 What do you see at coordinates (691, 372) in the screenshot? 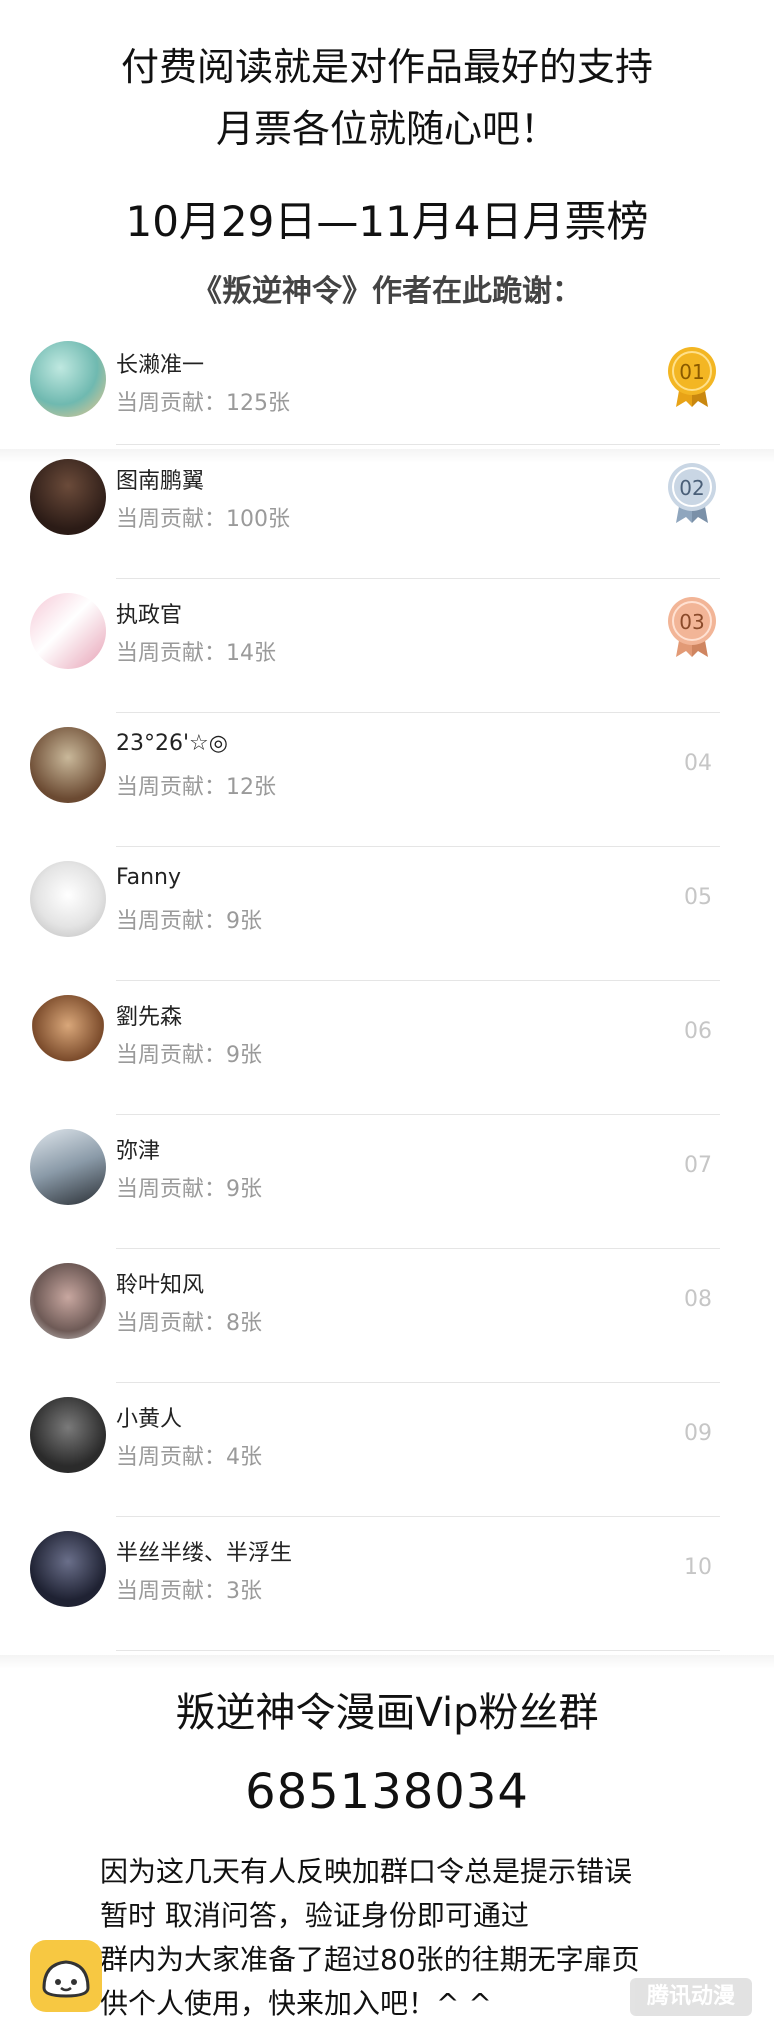
I see `svg-text: 01` at bounding box center [691, 372].